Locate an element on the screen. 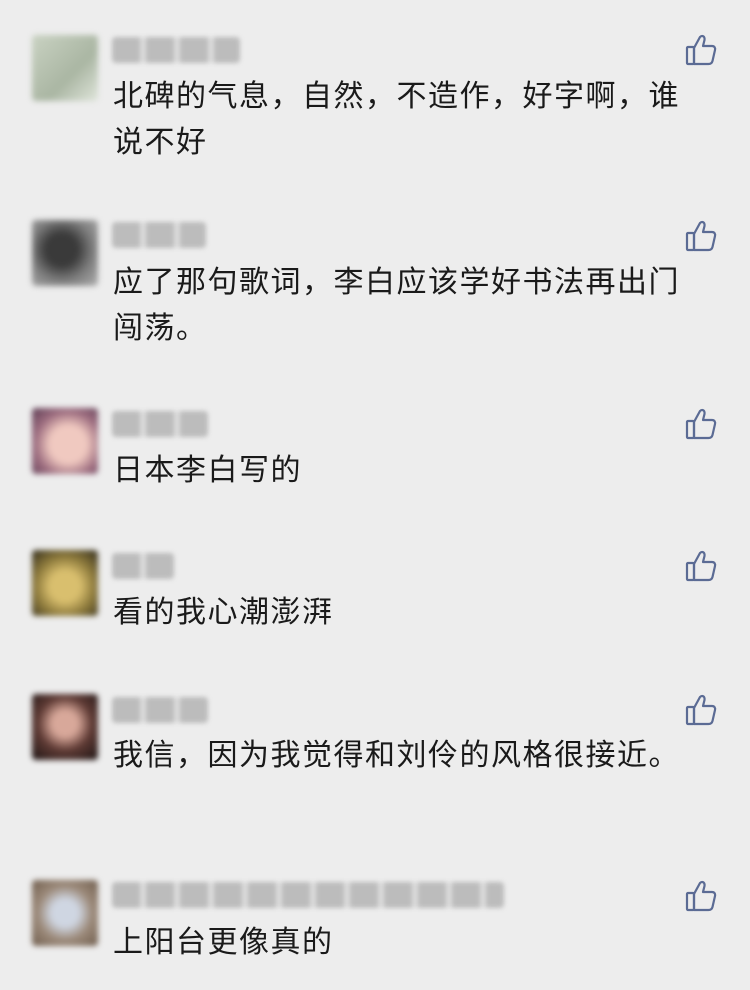 This screenshot has width=750, height=990. username-blurred is located at coordinates (308, 895).